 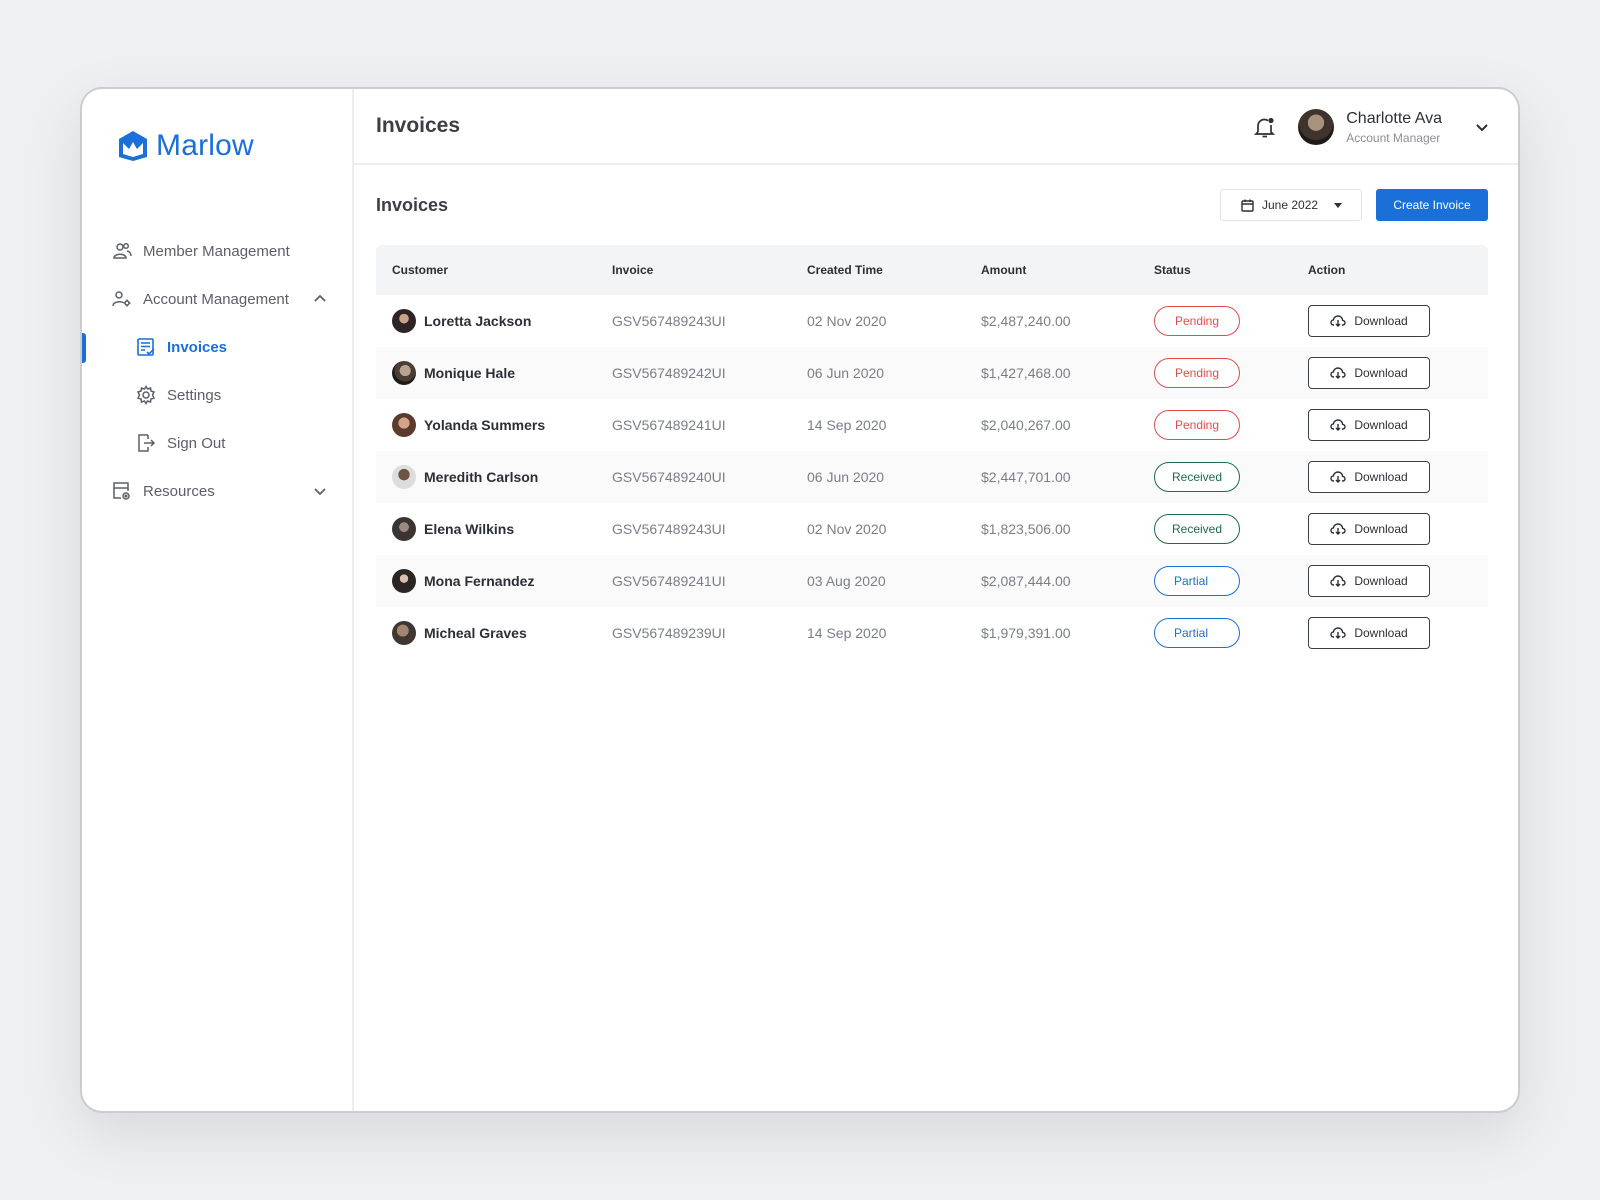 What do you see at coordinates (1051, 270) in the screenshot?
I see `column-header-amount: Amount` at bounding box center [1051, 270].